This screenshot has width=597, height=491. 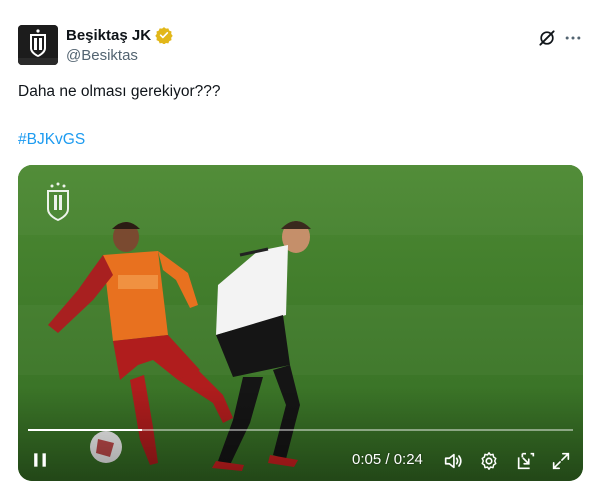 I want to click on name-row: Beşiktaş JK, so click(x=119, y=35).